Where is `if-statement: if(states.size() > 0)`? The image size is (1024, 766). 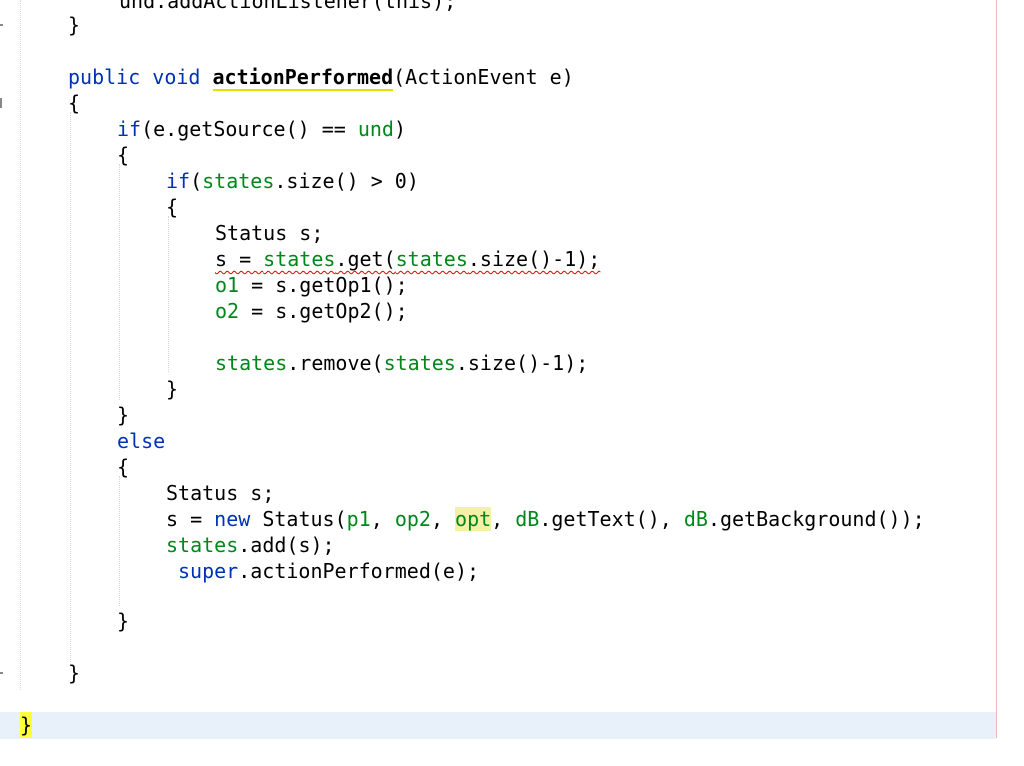
if-statement: if(states.size() > 0) is located at coordinates (292, 181).